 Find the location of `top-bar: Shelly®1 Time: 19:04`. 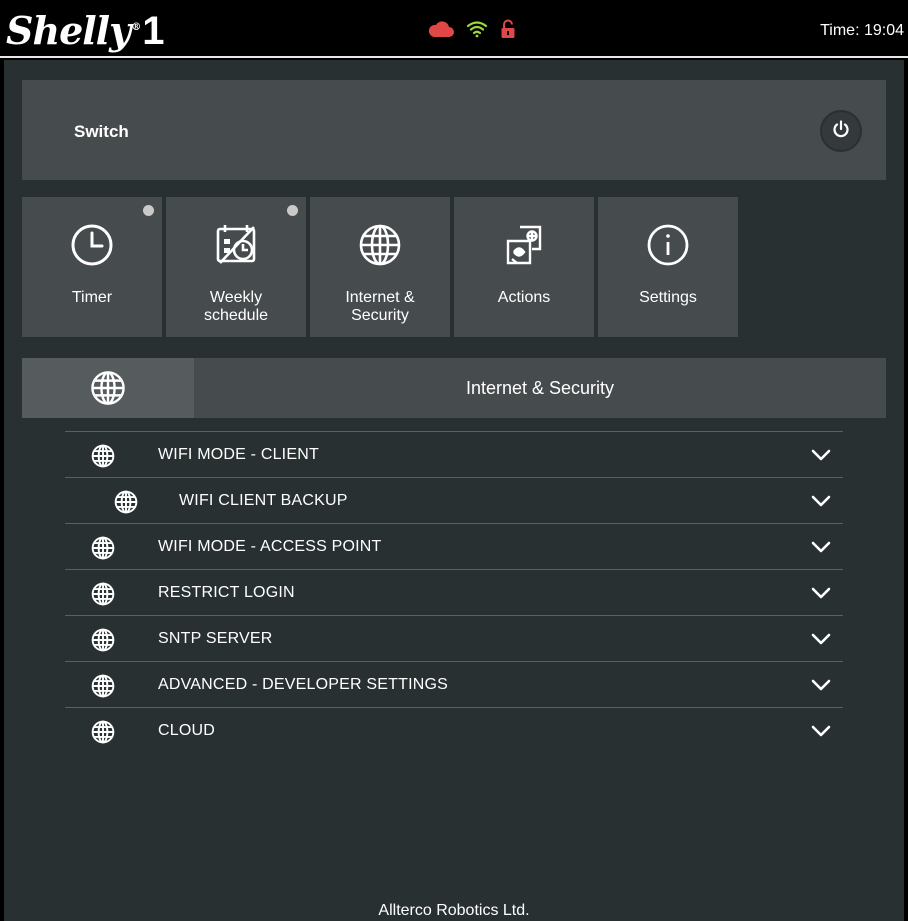

top-bar: Shelly®1 Time: 19:04 is located at coordinates (454, 29).